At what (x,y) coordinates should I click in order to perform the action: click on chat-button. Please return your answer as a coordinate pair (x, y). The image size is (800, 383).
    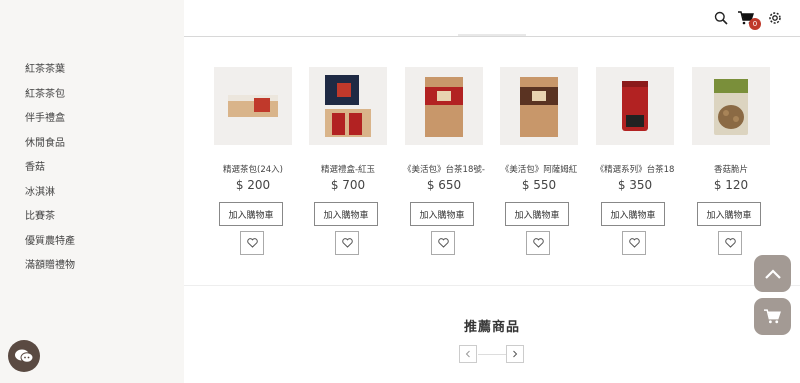
    Looking at the image, I should click on (24, 356).